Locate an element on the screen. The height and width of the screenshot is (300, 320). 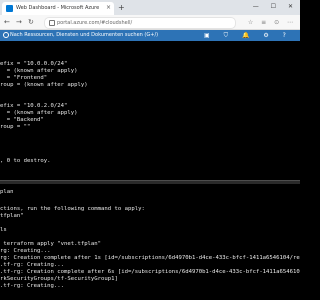
terminal-line: roup = (known after apply) is located at coordinates (44, 85).